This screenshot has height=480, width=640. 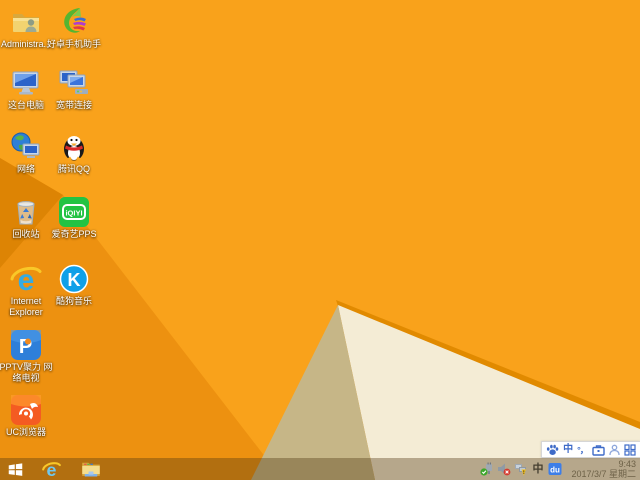 I want to click on kugou-icon: K, so click(x=74, y=279).